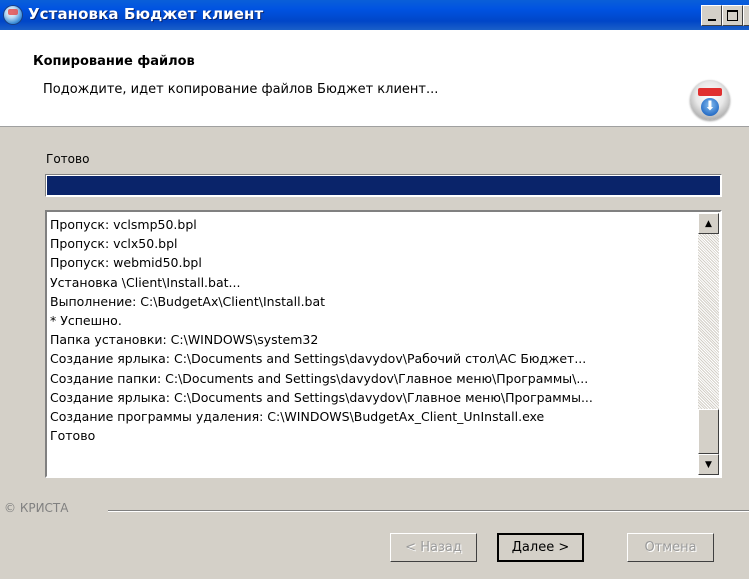  I want to click on installer-globe-icon, so click(13, 15).